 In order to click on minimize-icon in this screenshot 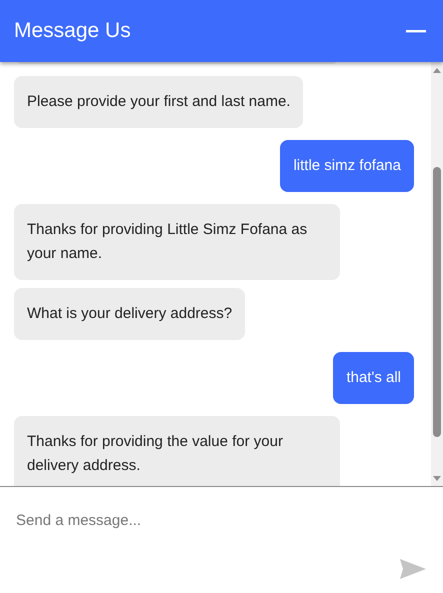, I will do `click(416, 31)`.